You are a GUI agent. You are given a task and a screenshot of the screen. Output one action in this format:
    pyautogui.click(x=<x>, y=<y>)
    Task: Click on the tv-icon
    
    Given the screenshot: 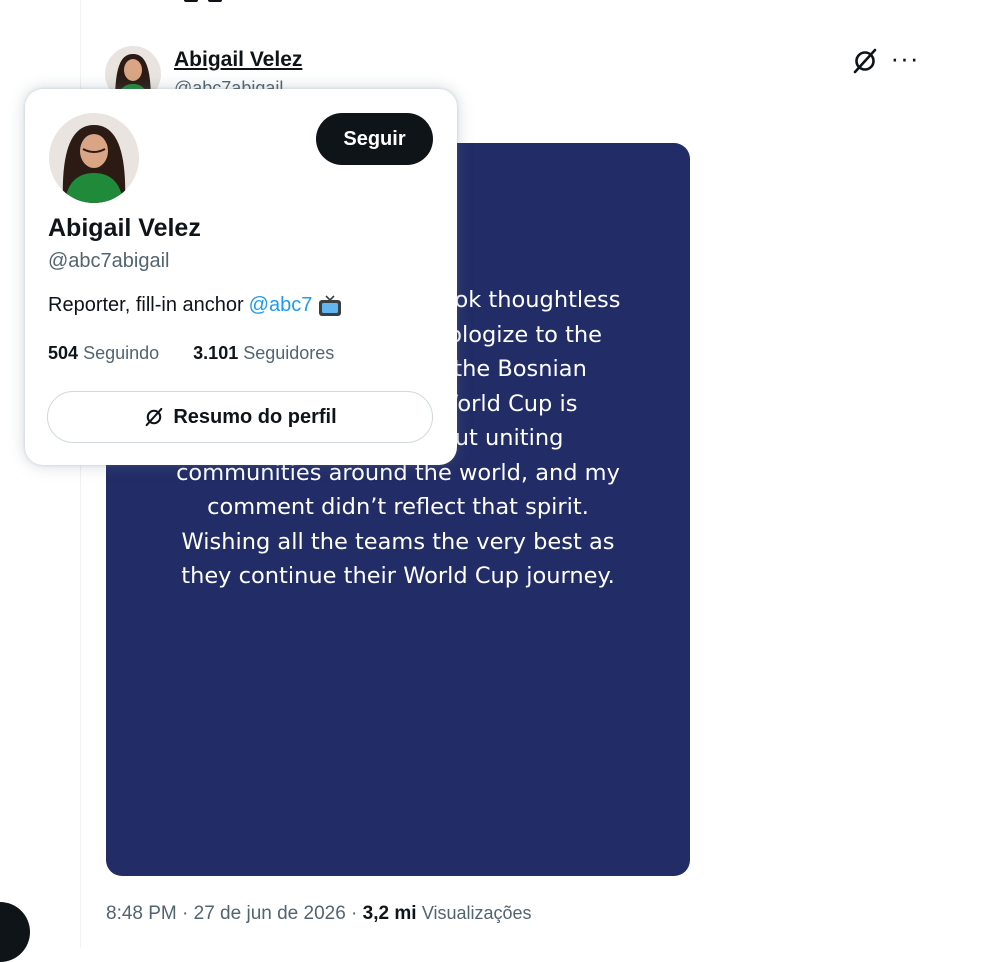 What is the action you would take?
    pyautogui.click(x=330, y=305)
    